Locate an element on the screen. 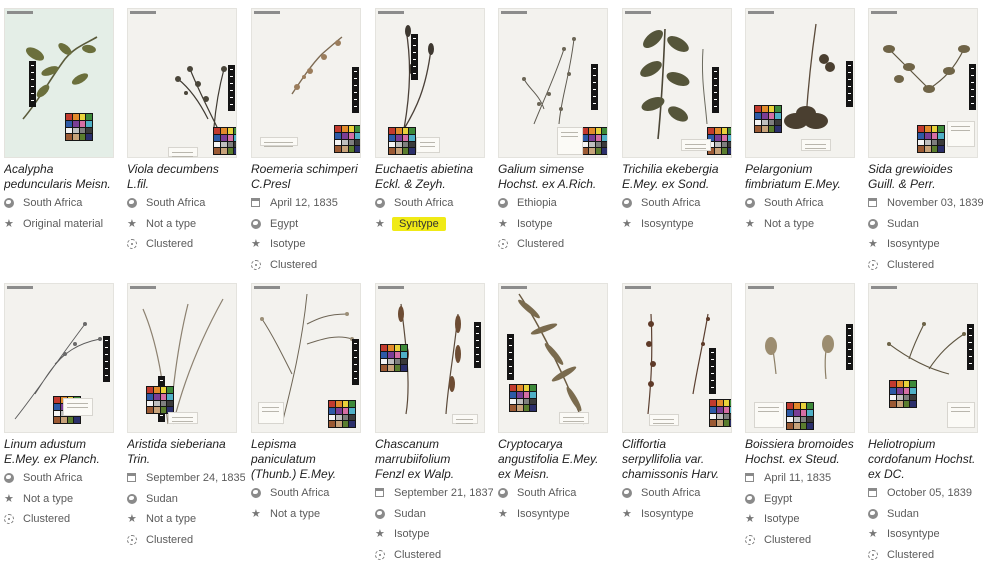 Image resolution: width=986 pixels, height=567 pixels. specimen-name: Aristida sieberiana Trin. is located at coordinates (186, 452).